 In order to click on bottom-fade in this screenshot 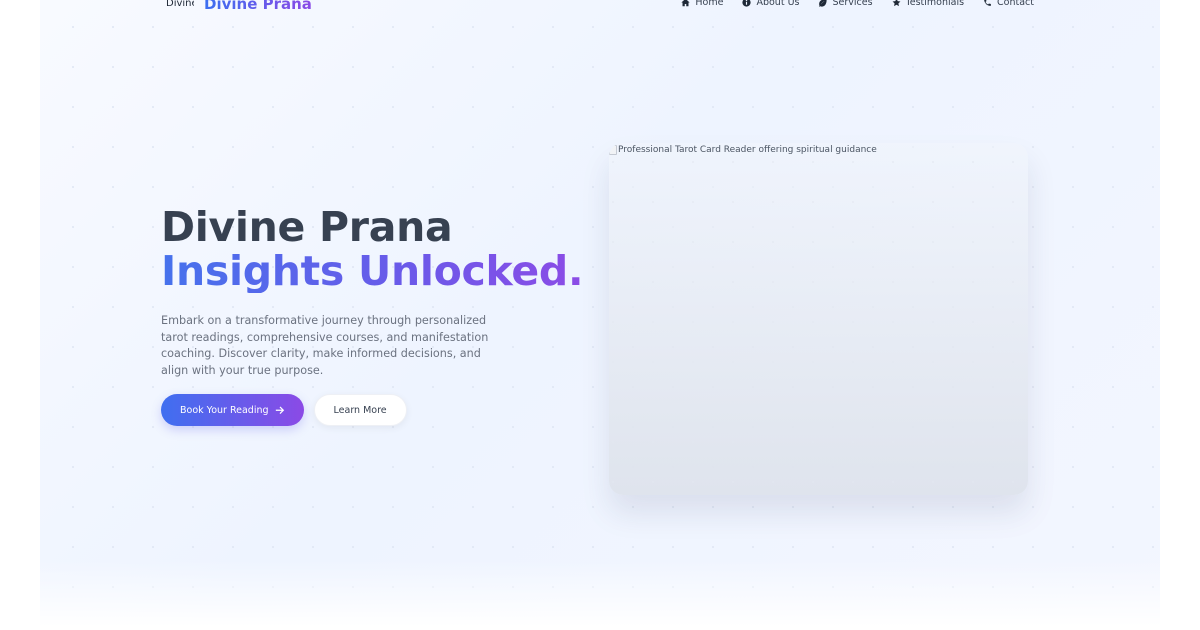, I will do `click(600, 595)`.